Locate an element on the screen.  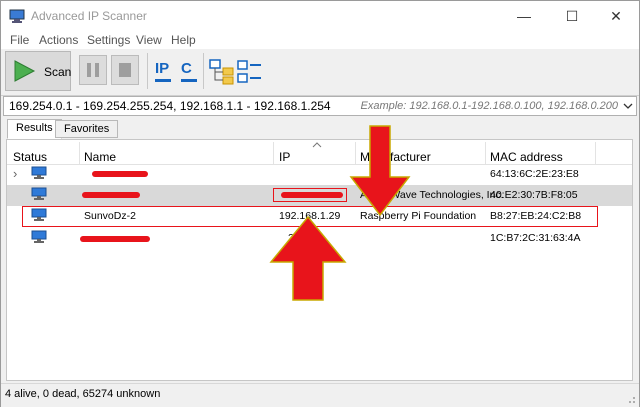
network-tree-icon is located at coordinates (222, 72).